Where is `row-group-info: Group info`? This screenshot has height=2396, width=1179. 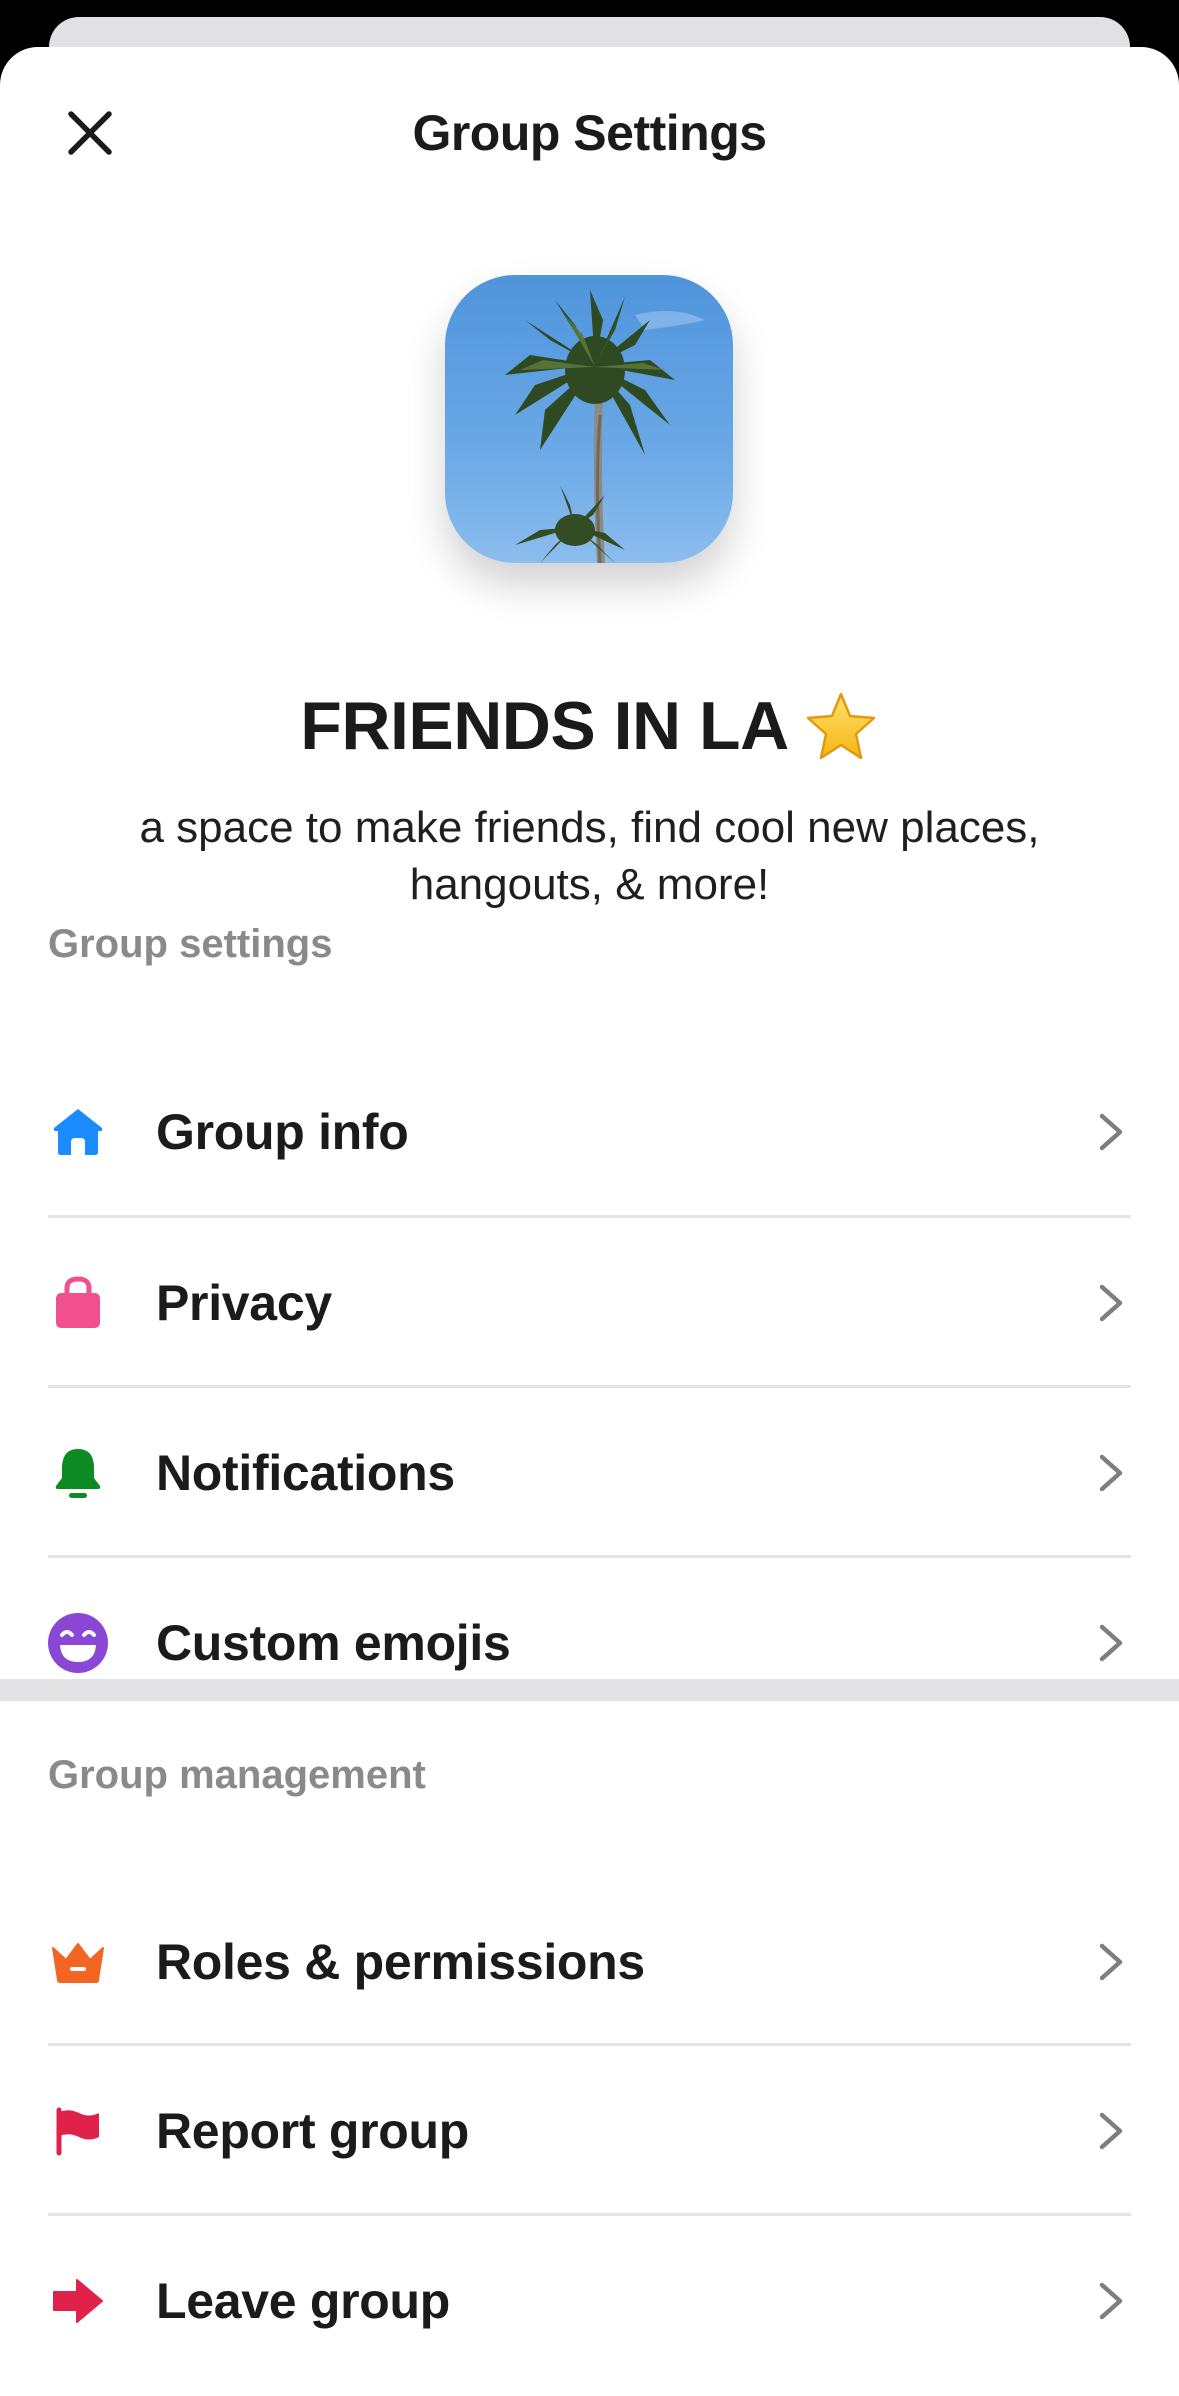 row-group-info: Group info is located at coordinates (589, 1132).